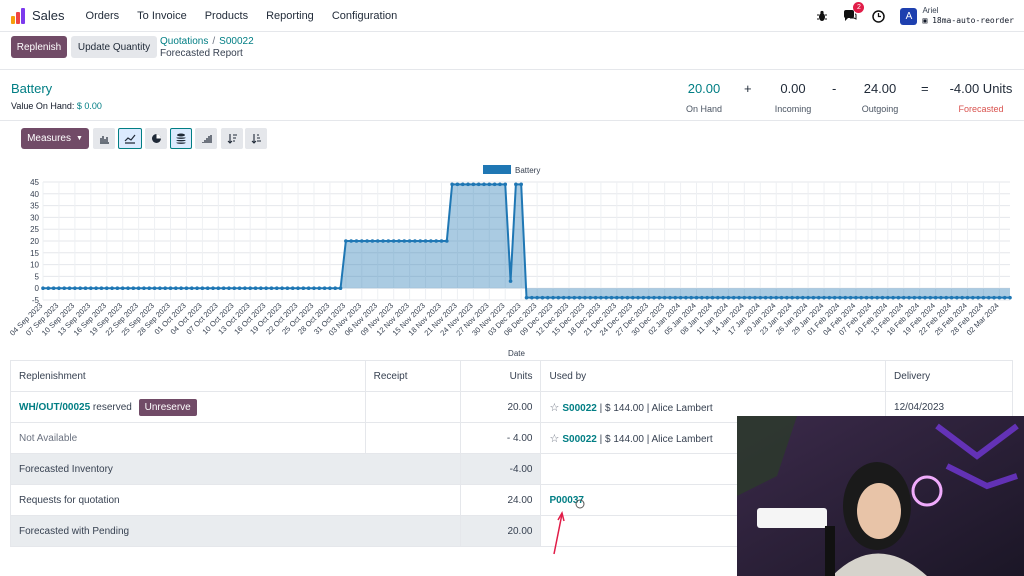  Describe the element at coordinates (34, 241) in the screenshot. I see `y-tick-label: 20` at that location.